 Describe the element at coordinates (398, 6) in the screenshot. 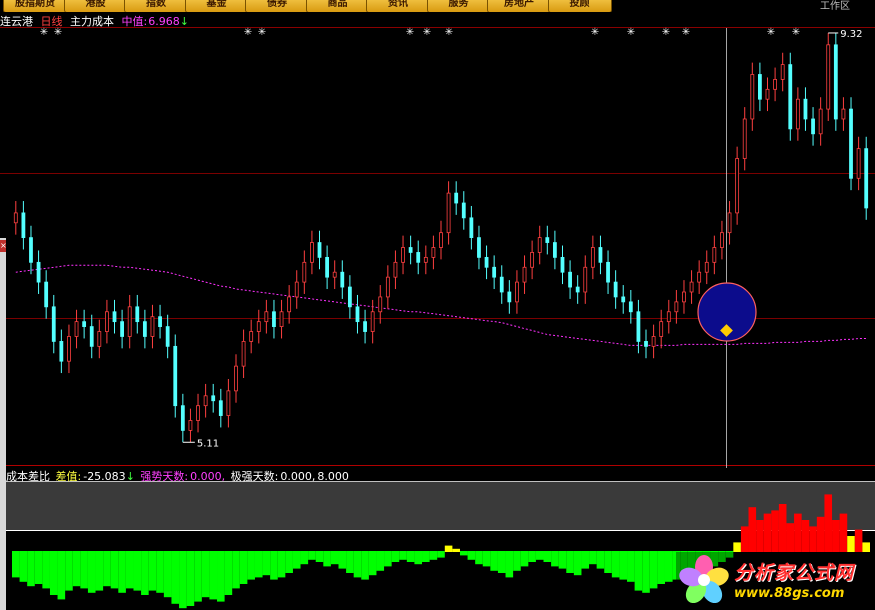

I see `tab-6: 资讯` at that location.